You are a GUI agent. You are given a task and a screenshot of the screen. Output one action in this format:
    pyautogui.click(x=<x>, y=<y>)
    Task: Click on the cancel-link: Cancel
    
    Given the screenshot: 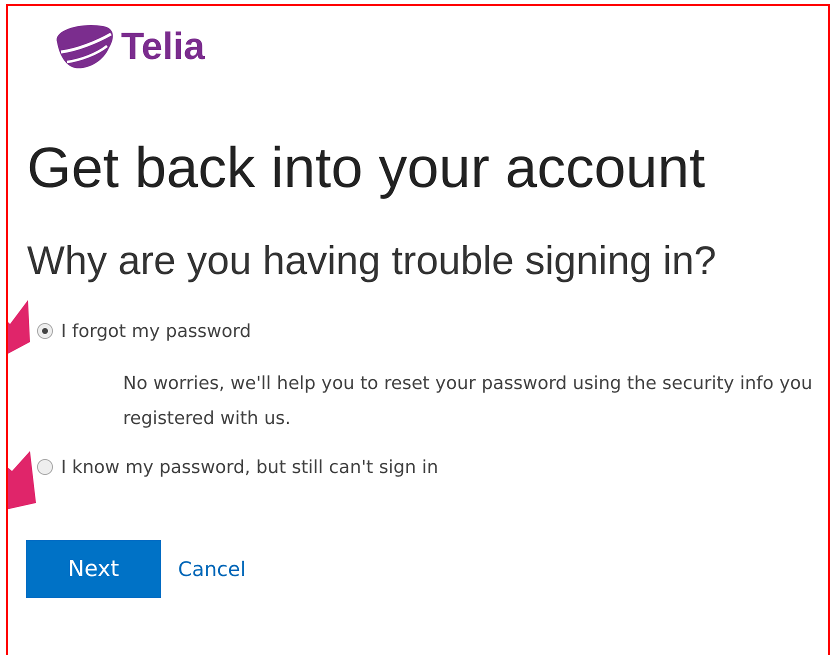 What is the action you would take?
    pyautogui.click(x=212, y=569)
    